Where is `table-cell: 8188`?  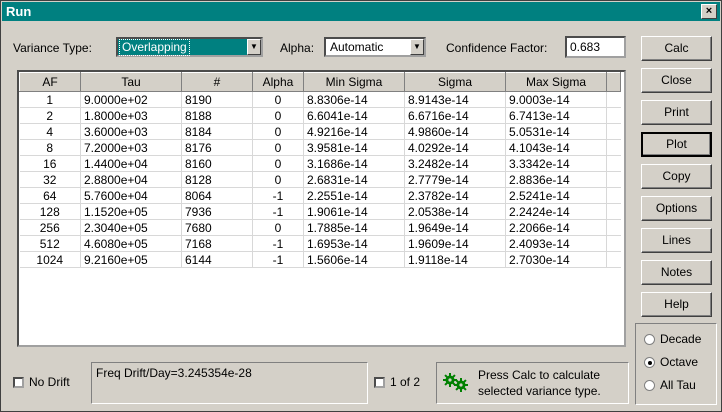 table-cell: 8188 is located at coordinates (217, 115).